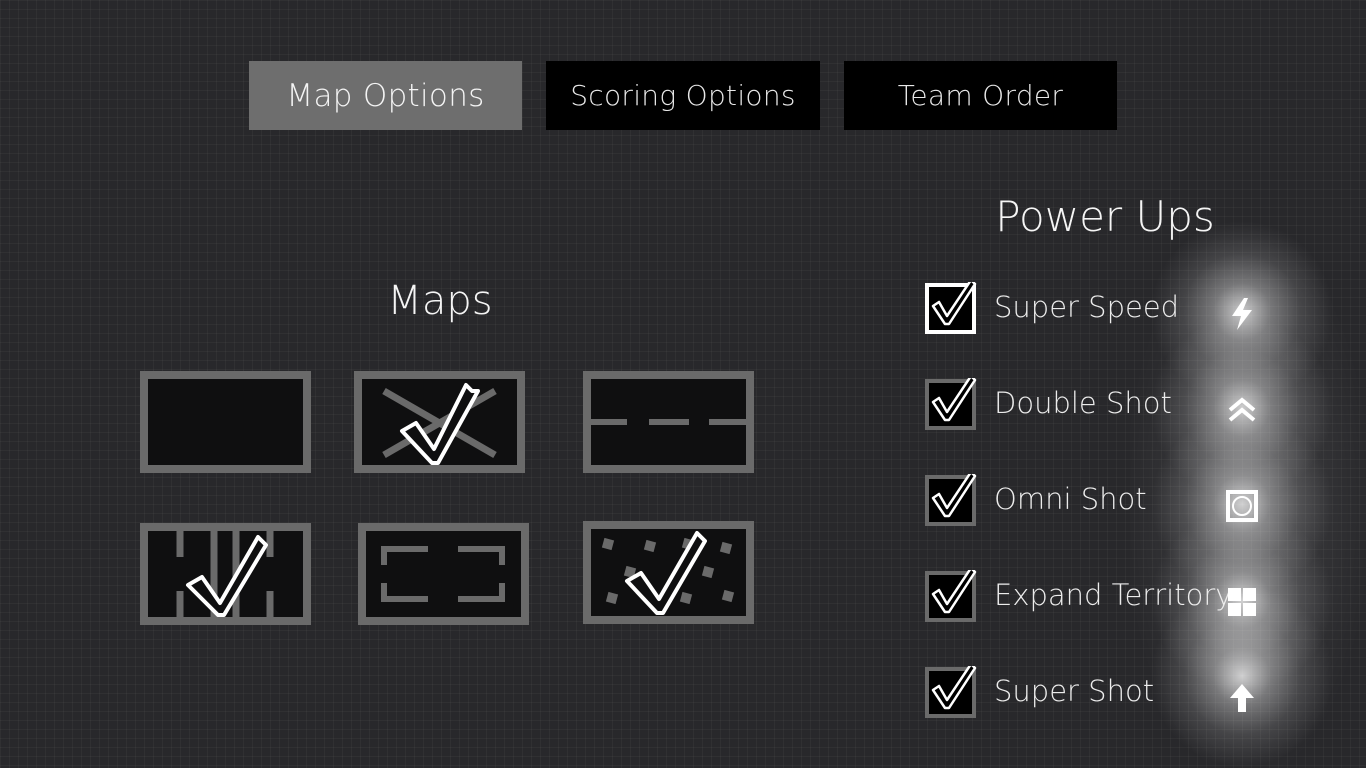 This screenshot has height=768, width=1366. What do you see at coordinates (1074, 691) in the screenshot?
I see `super-shot-label: Super Shot` at bounding box center [1074, 691].